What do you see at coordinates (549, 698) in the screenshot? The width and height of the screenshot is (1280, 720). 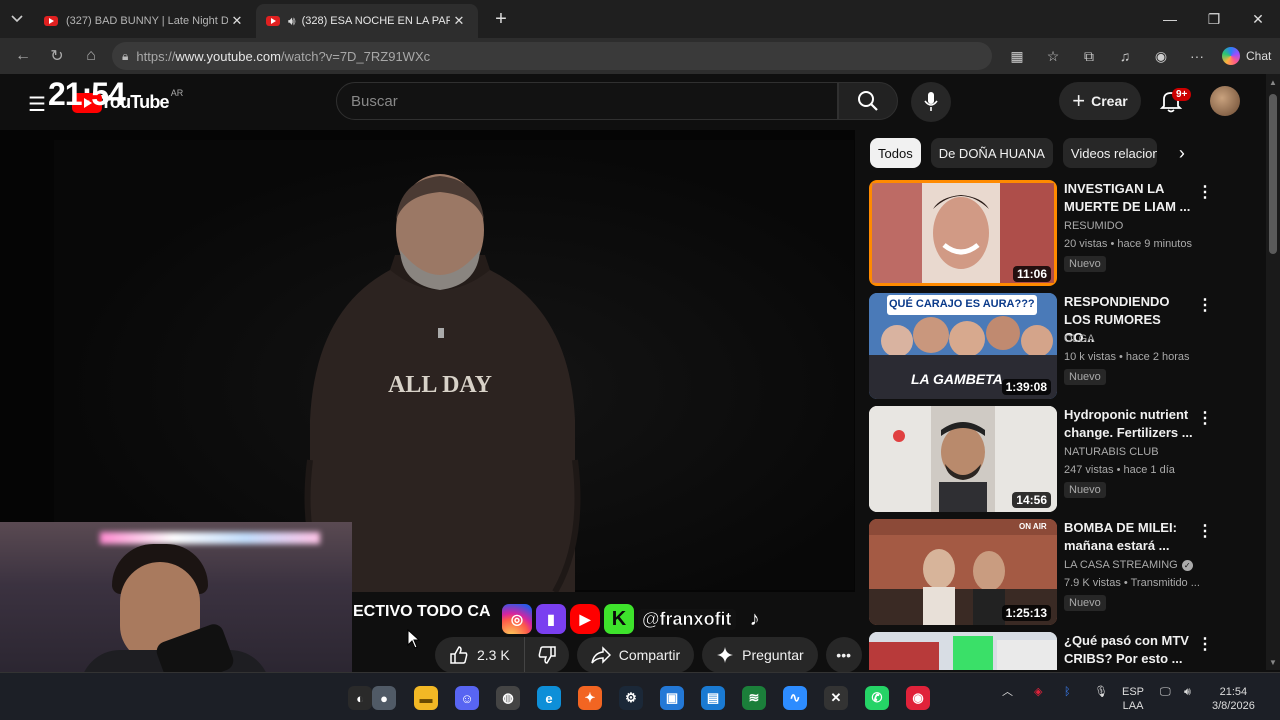 I see `edge-browser-icon: e` at bounding box center [549, 698].